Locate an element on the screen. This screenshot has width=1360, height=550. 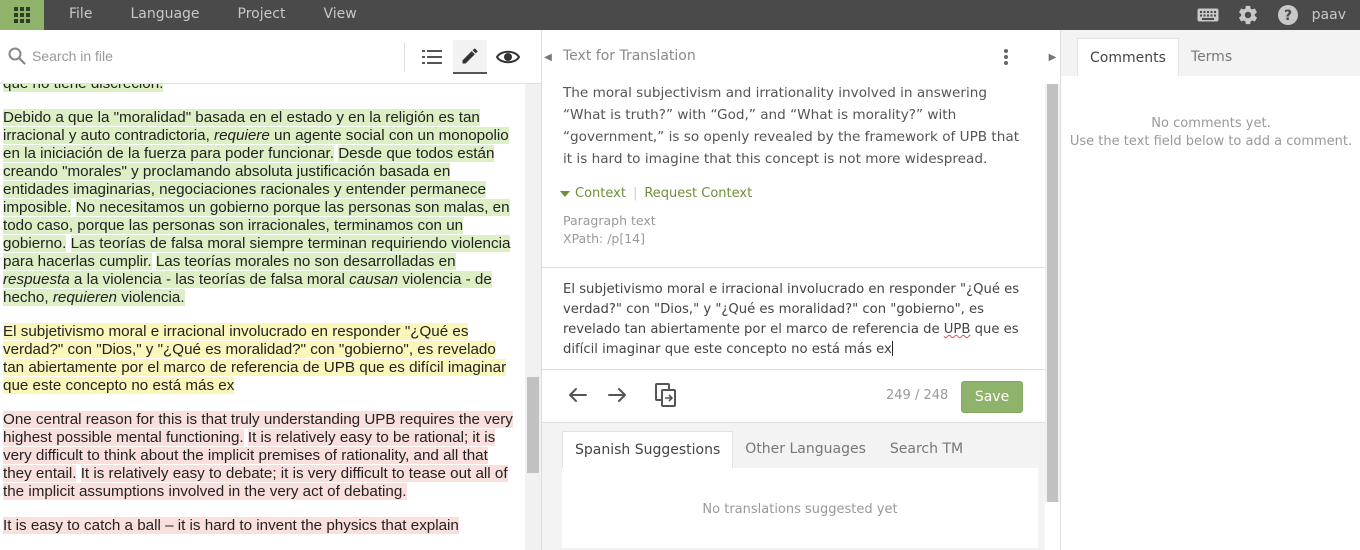
view-mode-buttons is located at coordinates (464, 57).